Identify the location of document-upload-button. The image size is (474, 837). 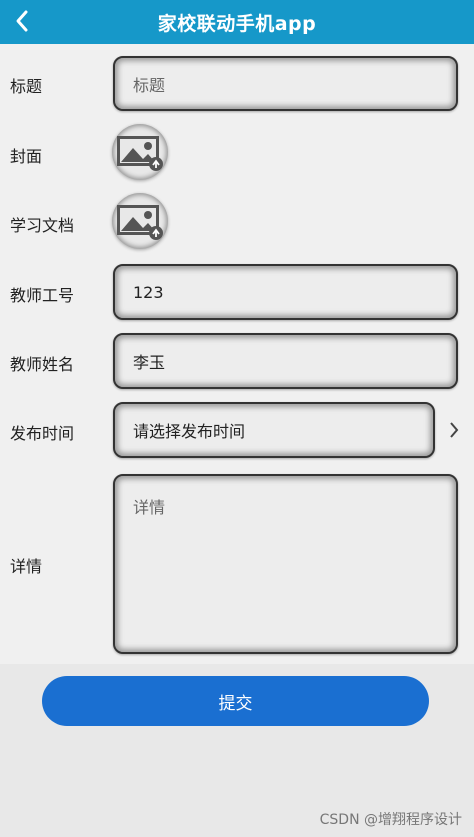
(140, 221).